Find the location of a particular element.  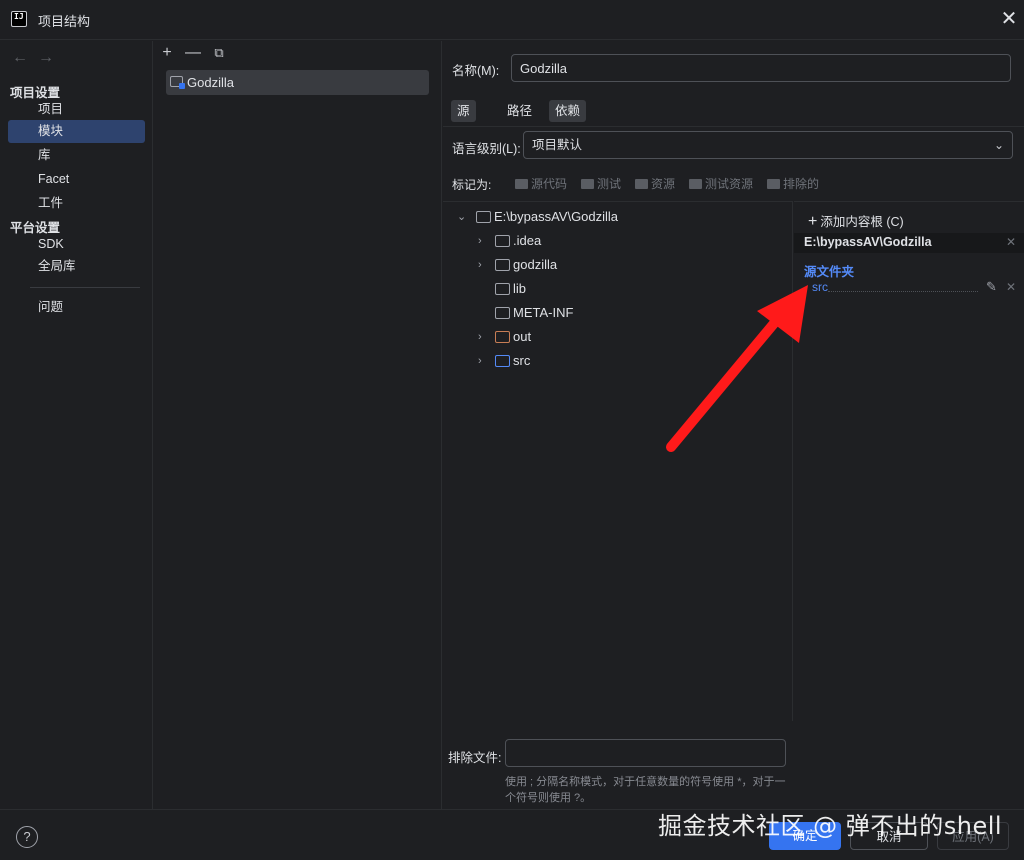

source-folder-entry: src is located at coordinates (820, 287).